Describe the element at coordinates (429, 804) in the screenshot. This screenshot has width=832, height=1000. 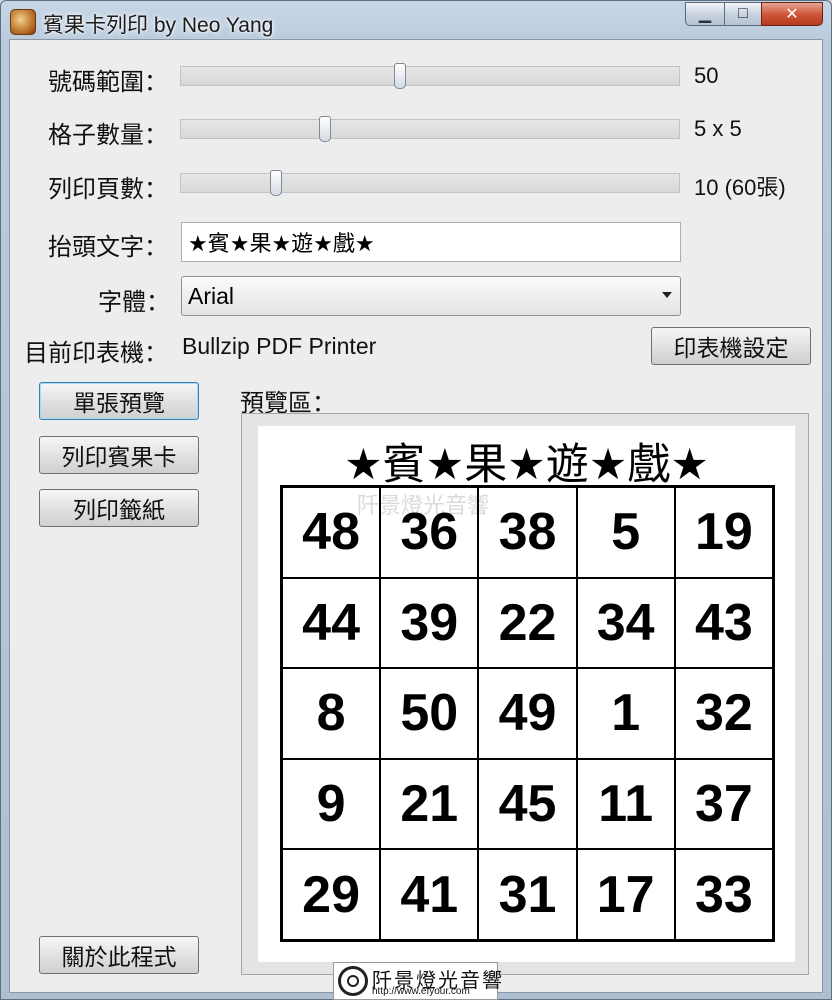
I see `bingo-cell: 21` at that location.